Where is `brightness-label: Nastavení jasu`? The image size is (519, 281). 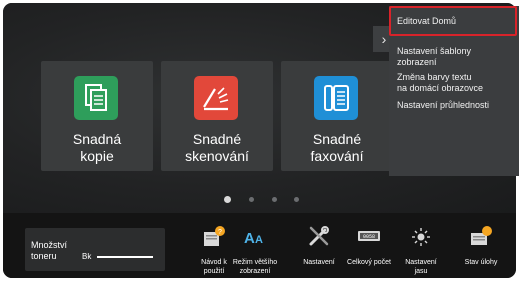
brightness-label: Nastavení jasu is located at coordinates (421, 267).